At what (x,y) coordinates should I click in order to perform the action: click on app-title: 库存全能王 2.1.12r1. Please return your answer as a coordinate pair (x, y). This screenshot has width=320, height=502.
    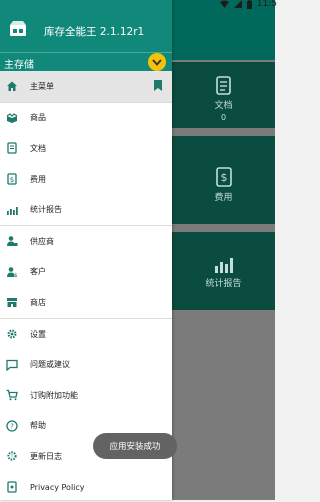
    Looking at the image, I should click on (94, 32).